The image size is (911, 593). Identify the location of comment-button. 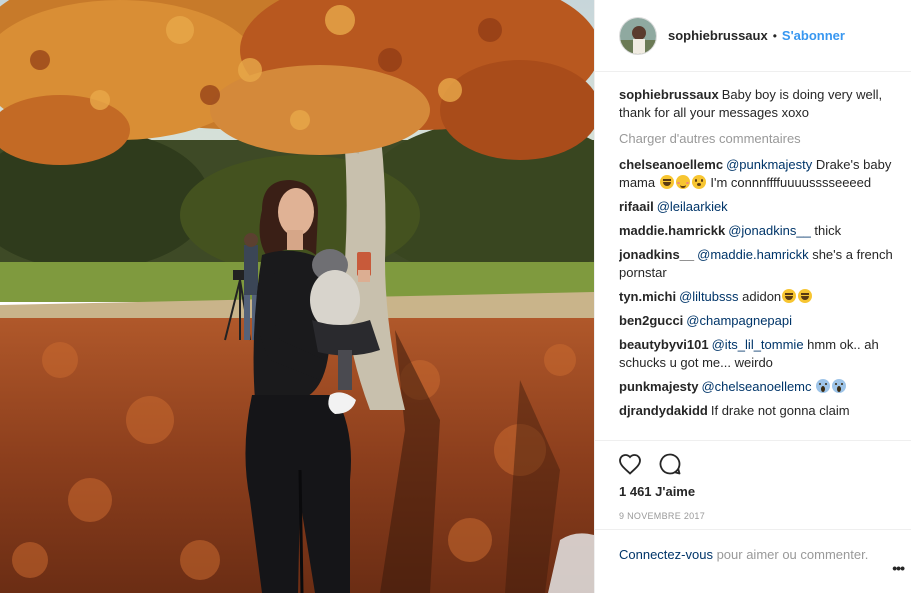
(670, 464).